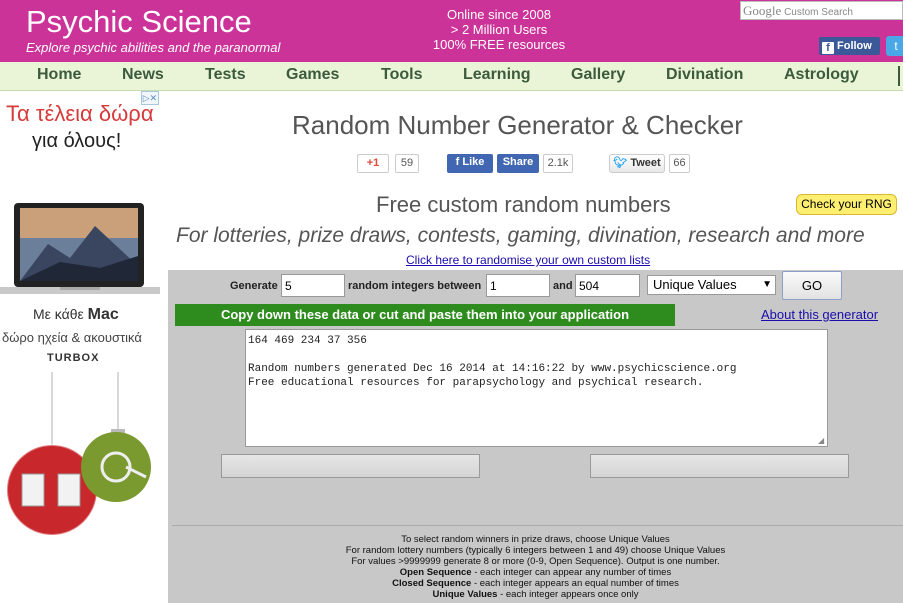 This screenshot has height=603, width=903. I want to click on google-plus-count: 59, so click(407, 163).